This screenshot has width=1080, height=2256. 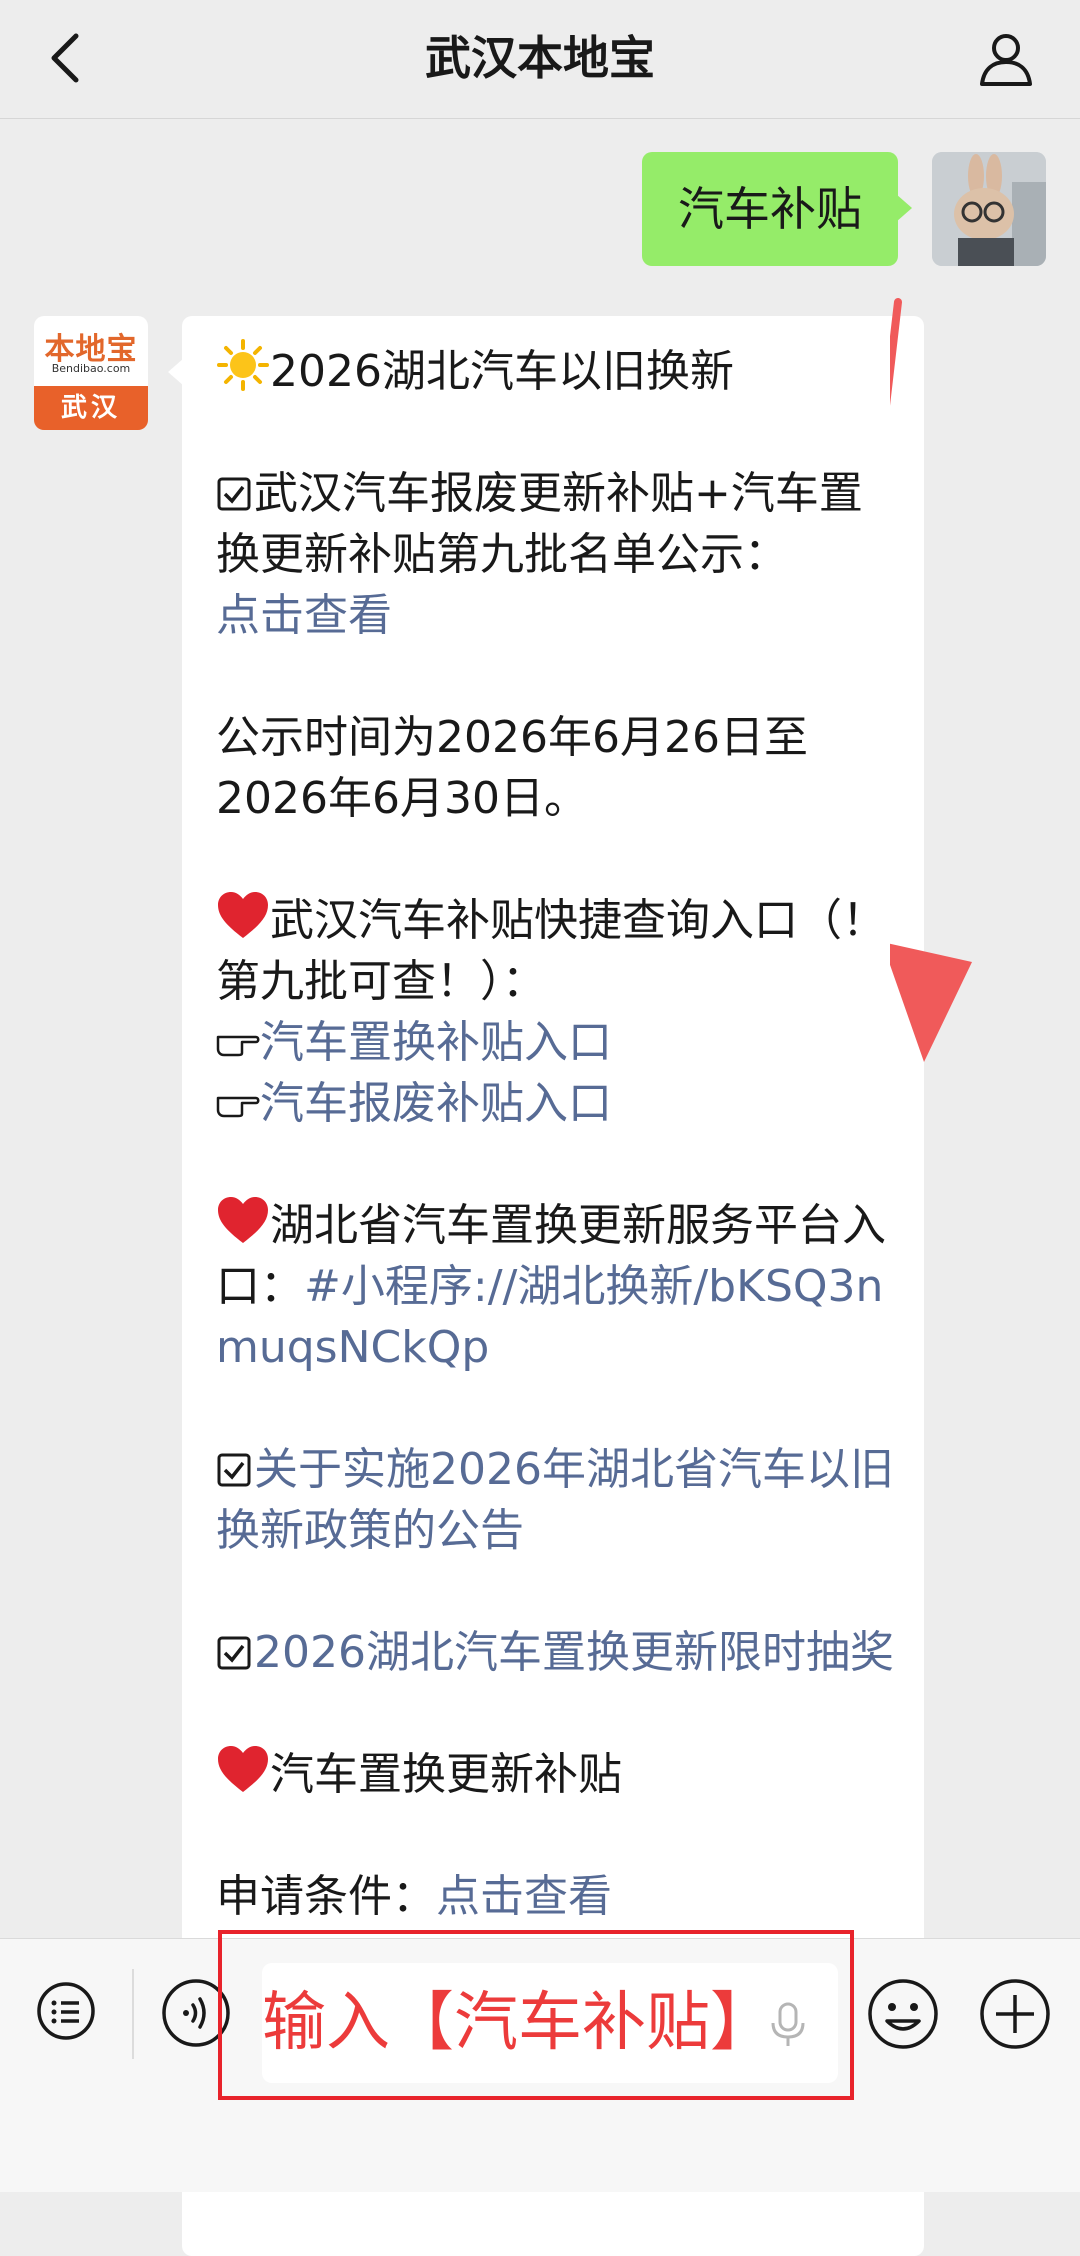 I want to click on bot-avatar: 本地宝 Bendibao.com 武汉, so click(x=91, y=373).